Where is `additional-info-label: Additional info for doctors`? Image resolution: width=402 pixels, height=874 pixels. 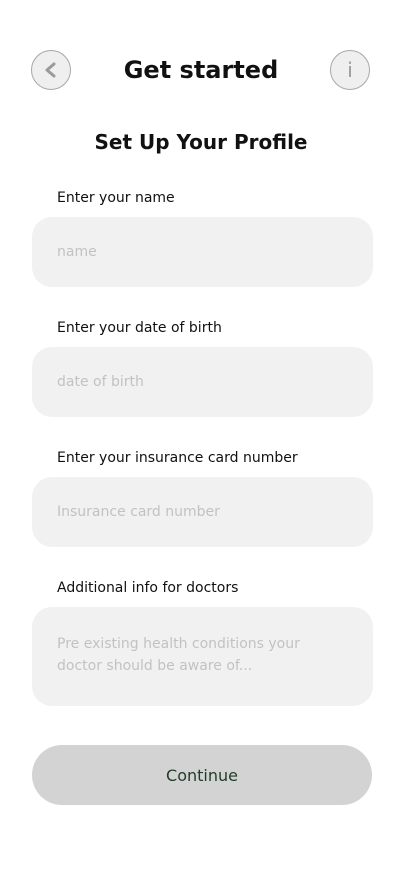 additional-info-label: Additional info for doctors is located at coordinates (148, 588).